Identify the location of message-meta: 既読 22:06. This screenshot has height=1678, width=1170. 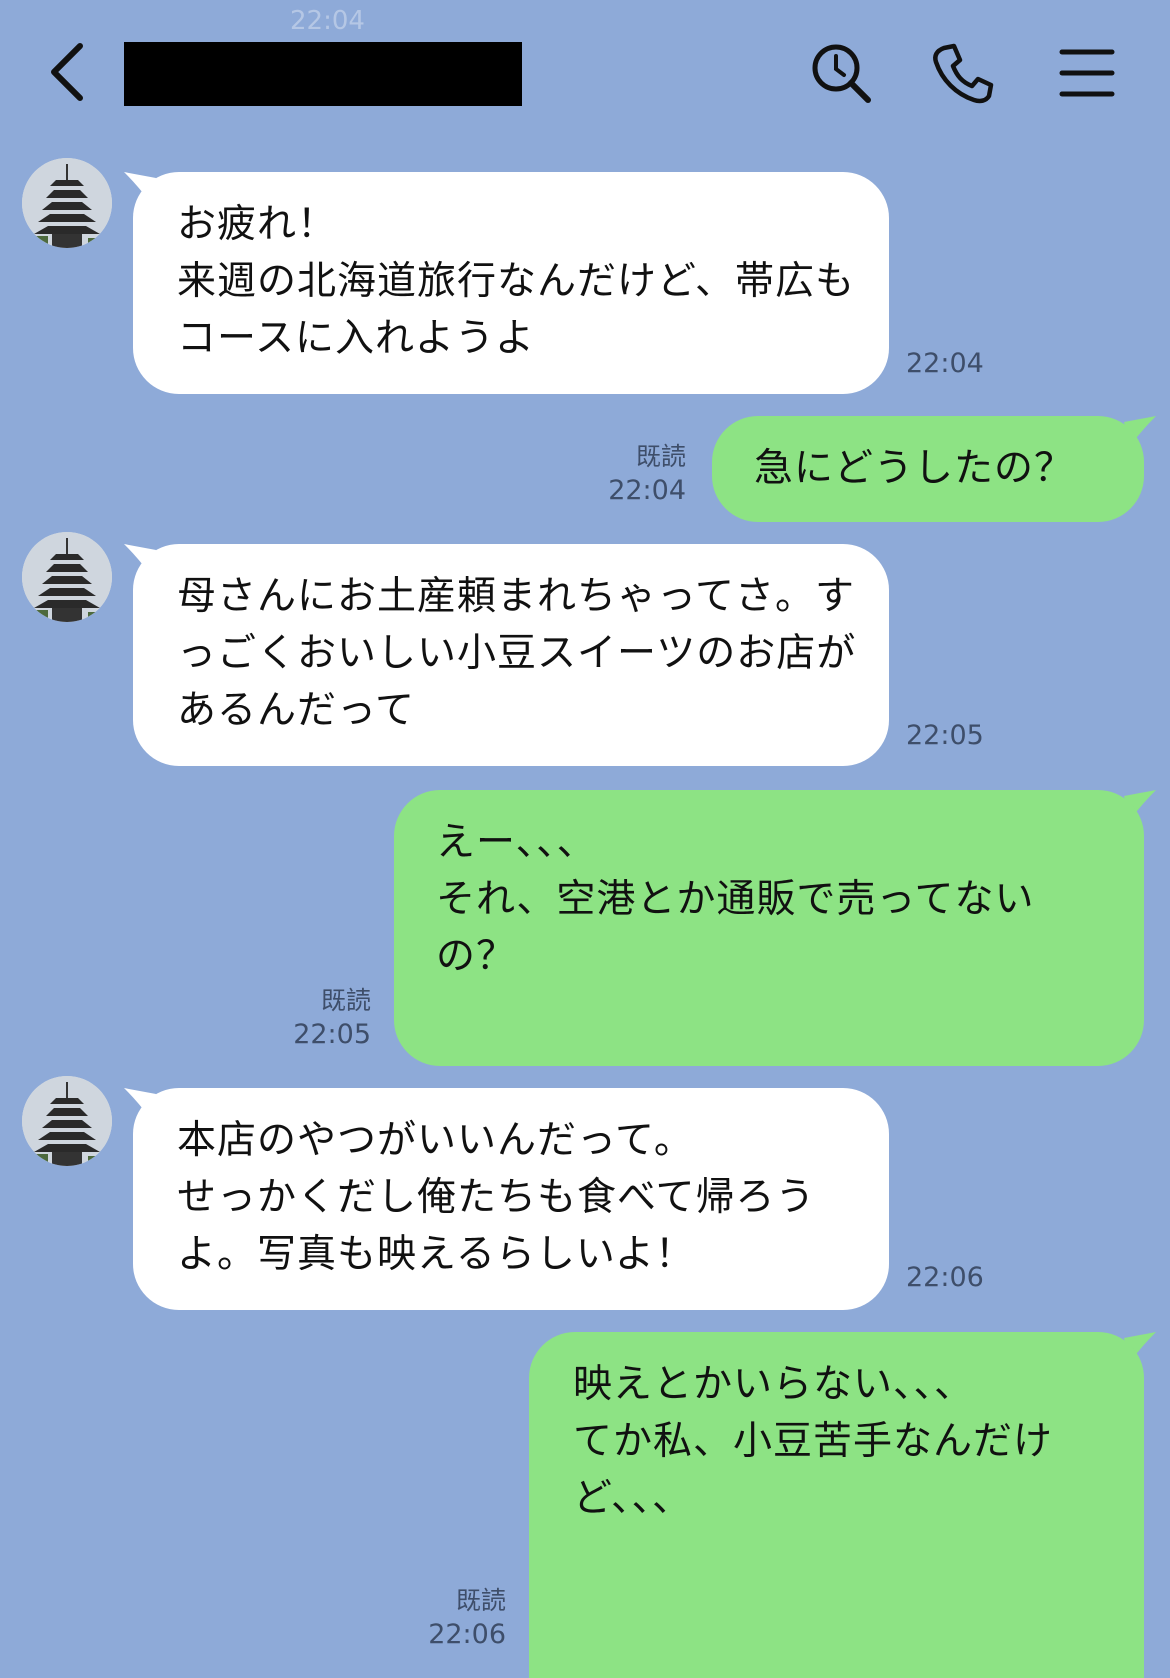
(467, 1618).